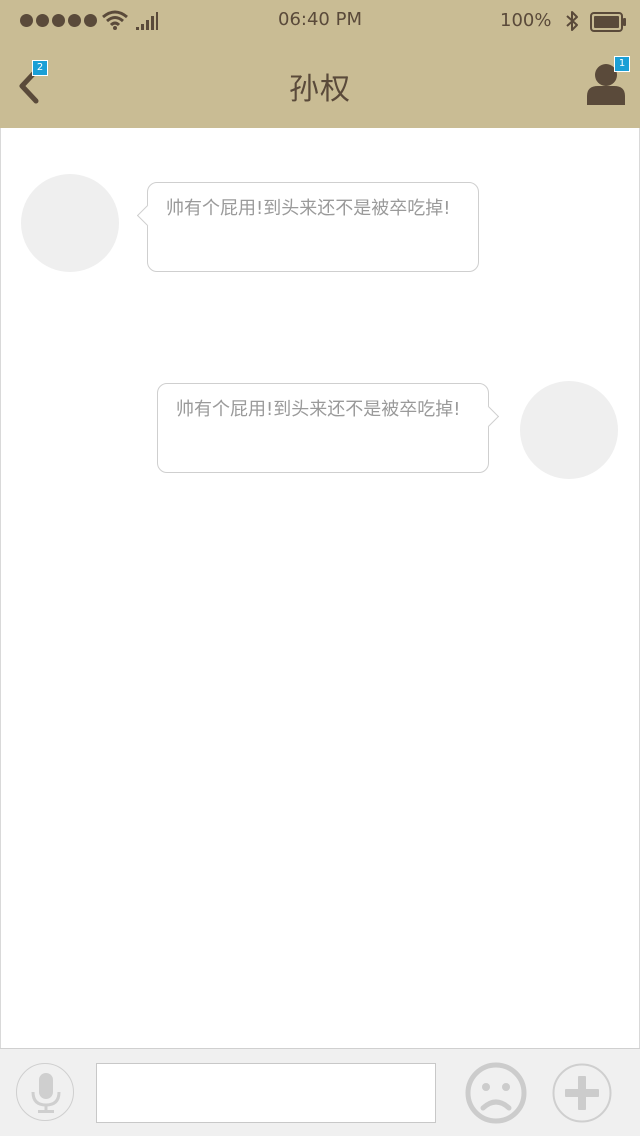 Image resolution: width=640 pixels, height=1136 pixels. I want to click on plus-icon, so click(582, 1093).